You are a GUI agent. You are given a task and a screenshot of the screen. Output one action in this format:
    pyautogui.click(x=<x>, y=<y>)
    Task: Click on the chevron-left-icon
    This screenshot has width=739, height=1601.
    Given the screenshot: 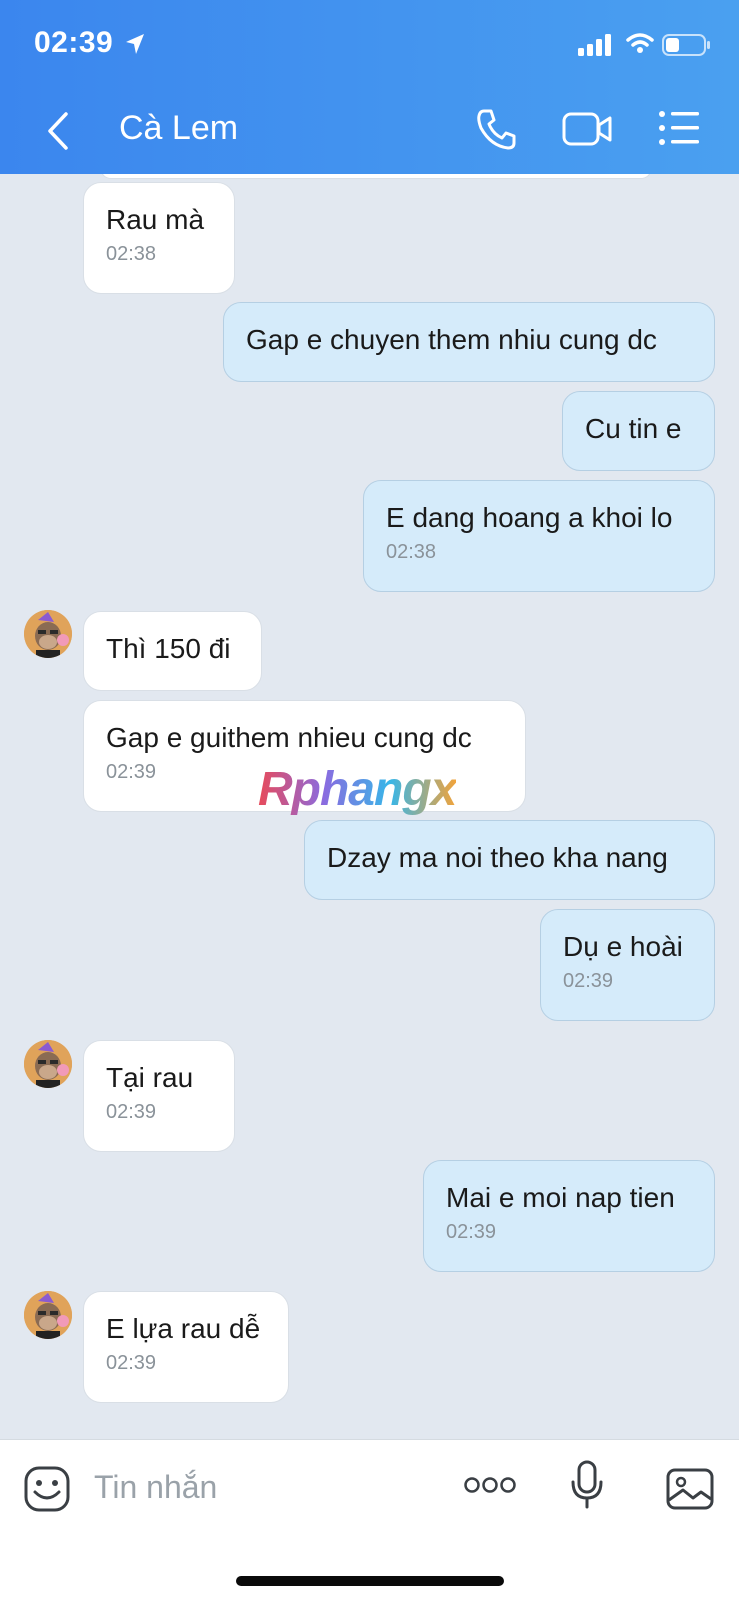 What is the action you would take?
    pyautogui.click(x=58, y=131)
    